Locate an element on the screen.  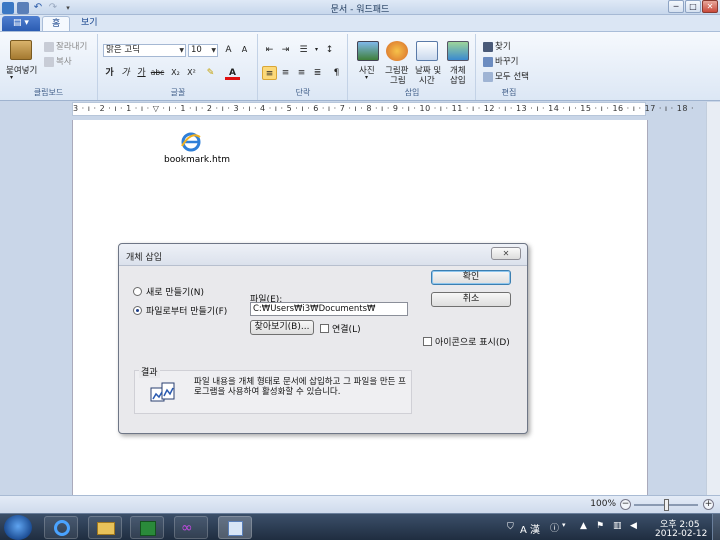
font-size-value: 10 is located at coordinates (196, 50).